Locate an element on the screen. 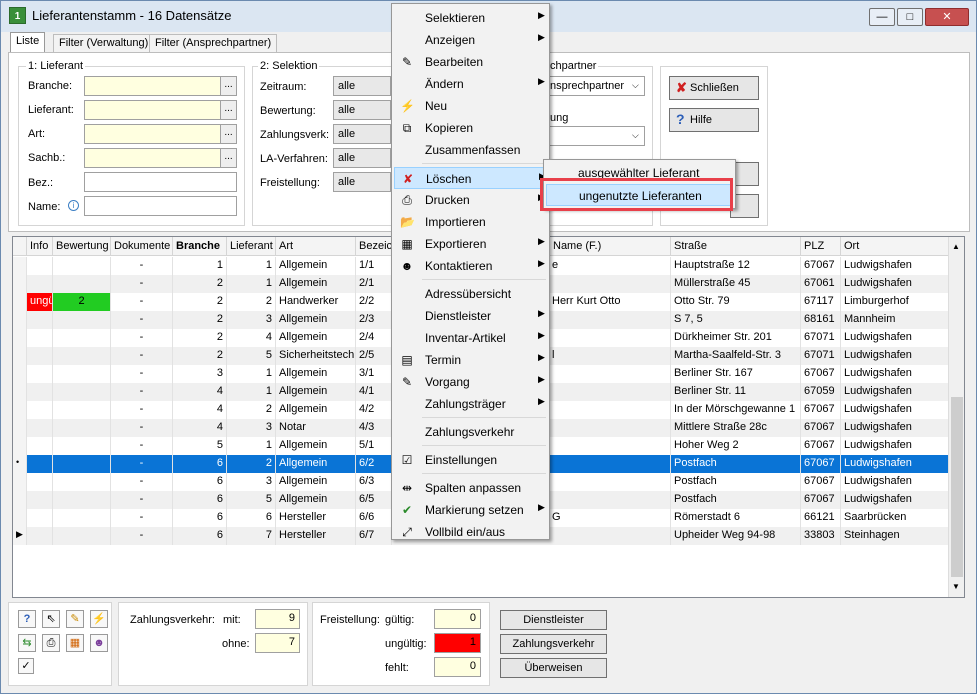 The height and width of the screenshot is (694, 977). col-header-bezeichnung: Bezeic is located at coordinates (374, 246).